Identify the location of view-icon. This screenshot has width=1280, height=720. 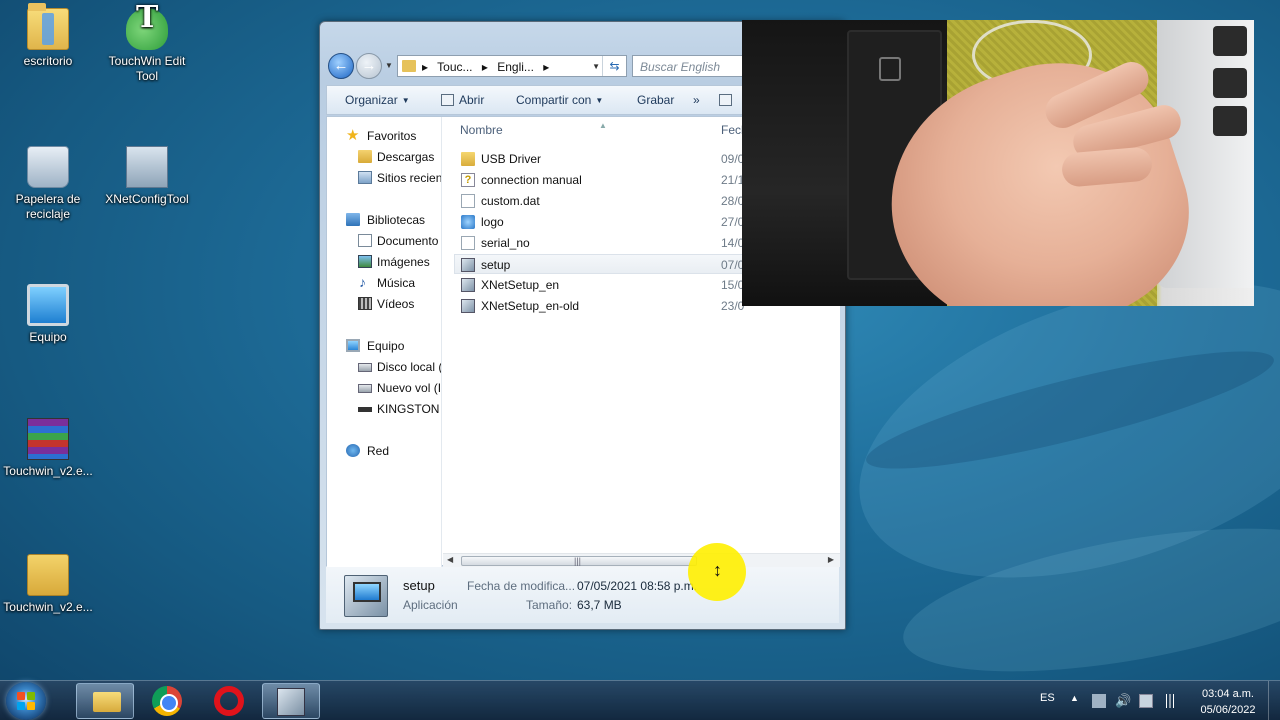
(725, 100).